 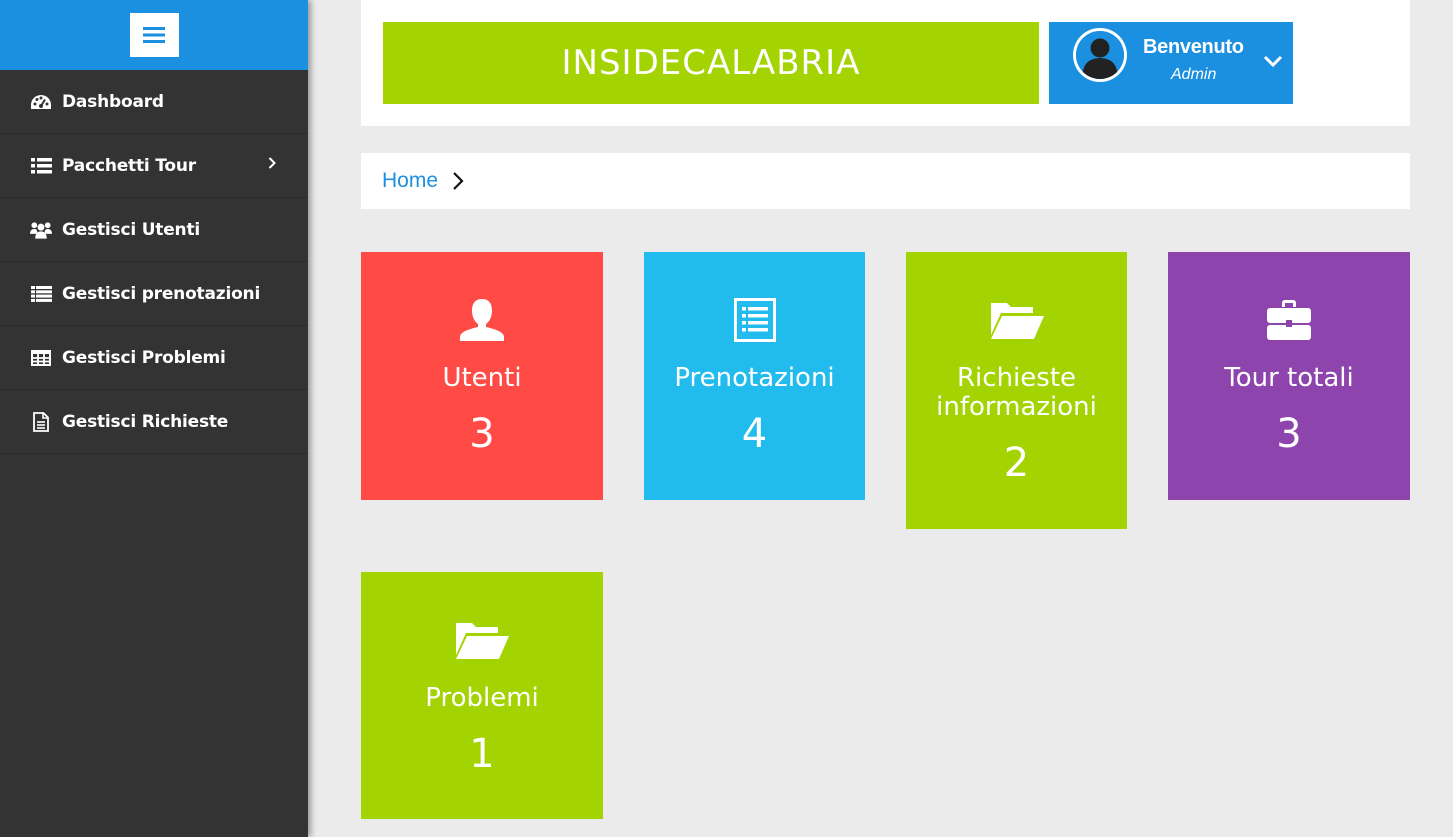 I want to click on sidebar-item-label: Pacchetti Tour, so click(x=129, y=165).